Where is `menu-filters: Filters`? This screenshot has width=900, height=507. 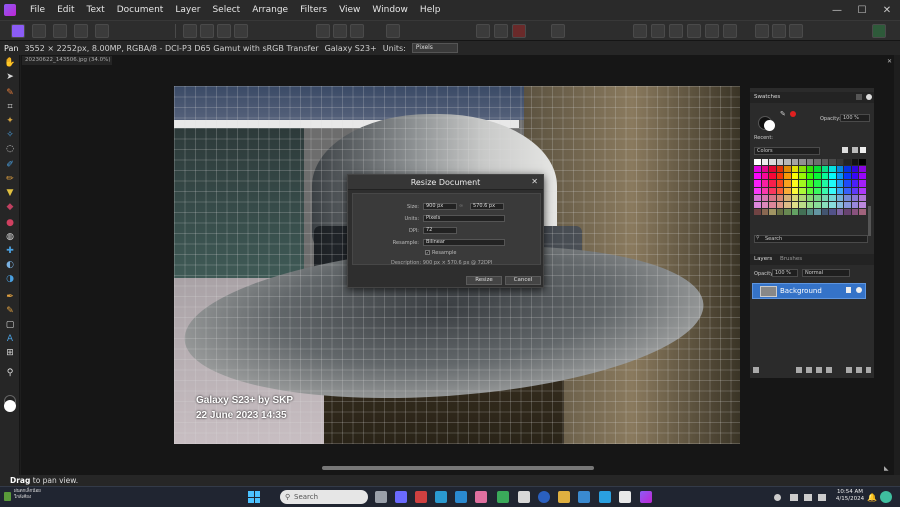
menu-filters: Filters is located at coordinates (313, 10).